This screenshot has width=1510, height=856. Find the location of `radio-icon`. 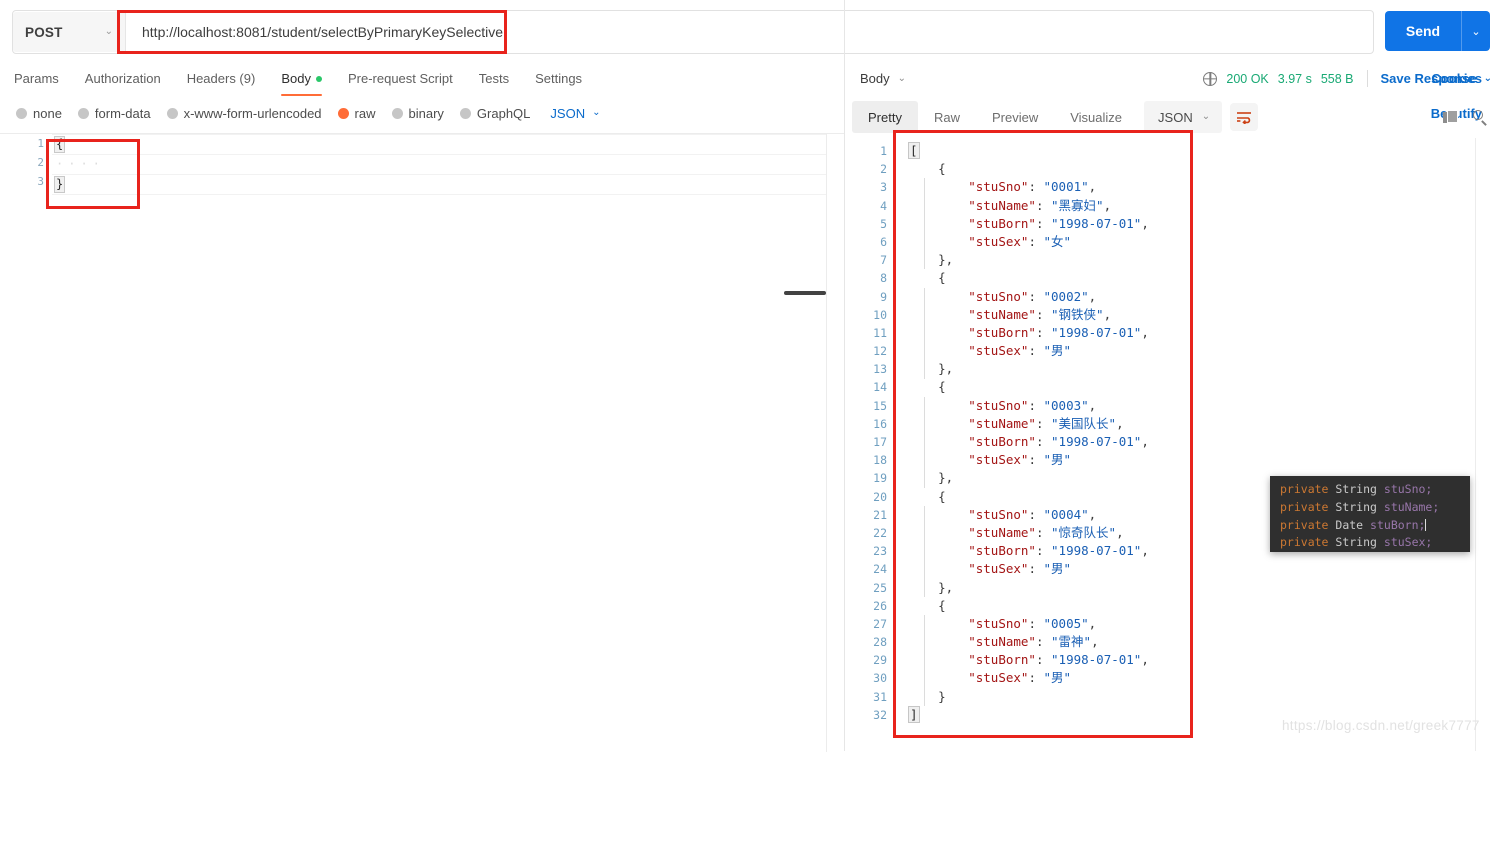

radio-icon is located at coordinates (83, 113).